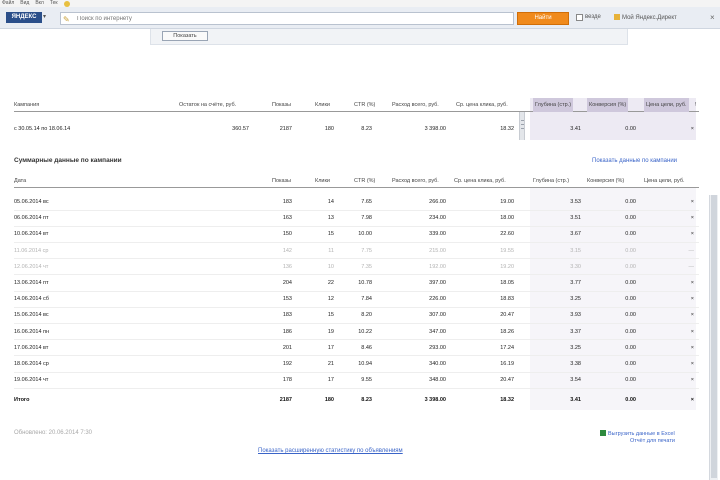 This screenshot has width=720, height=480. I want to click on clicks-value: 180, so click(329, 129).